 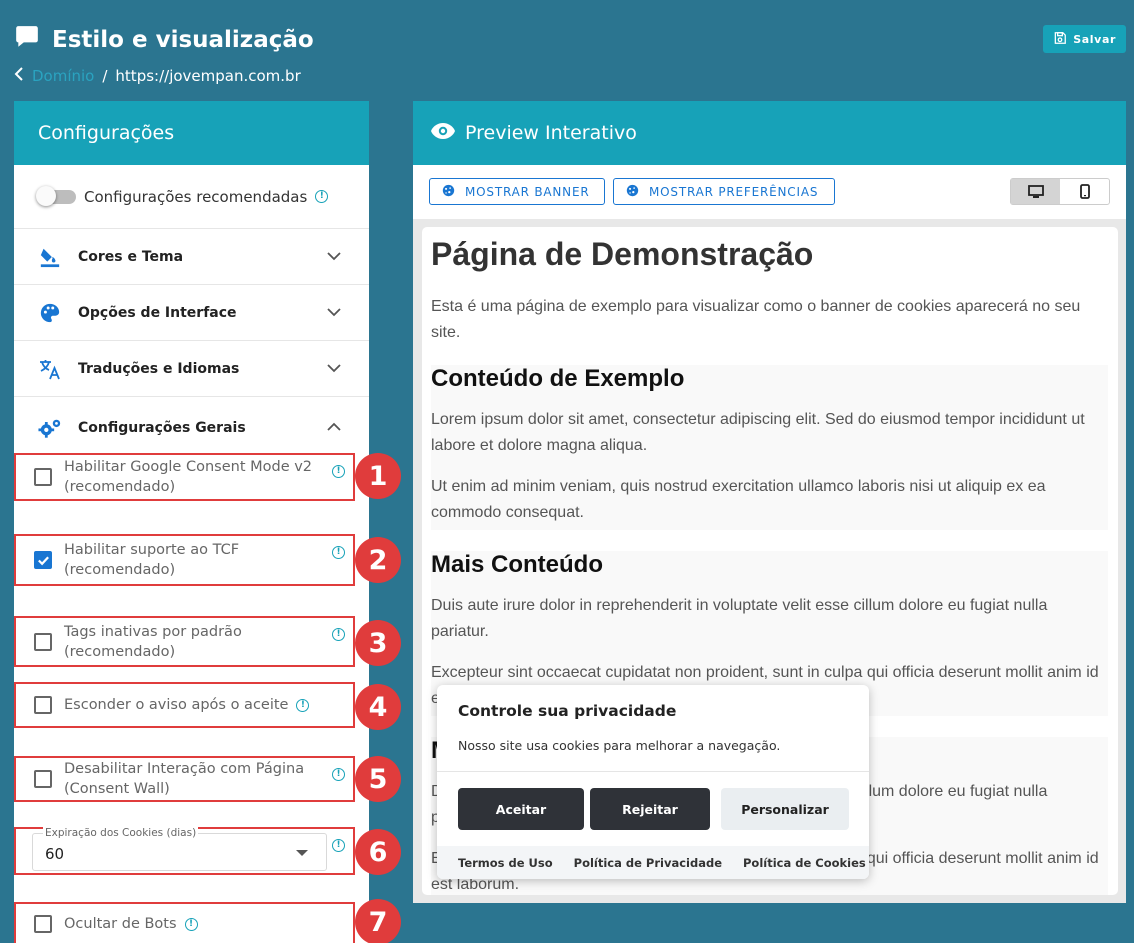 I want to click on device-toggle-group, so click(x=1060, y=191).